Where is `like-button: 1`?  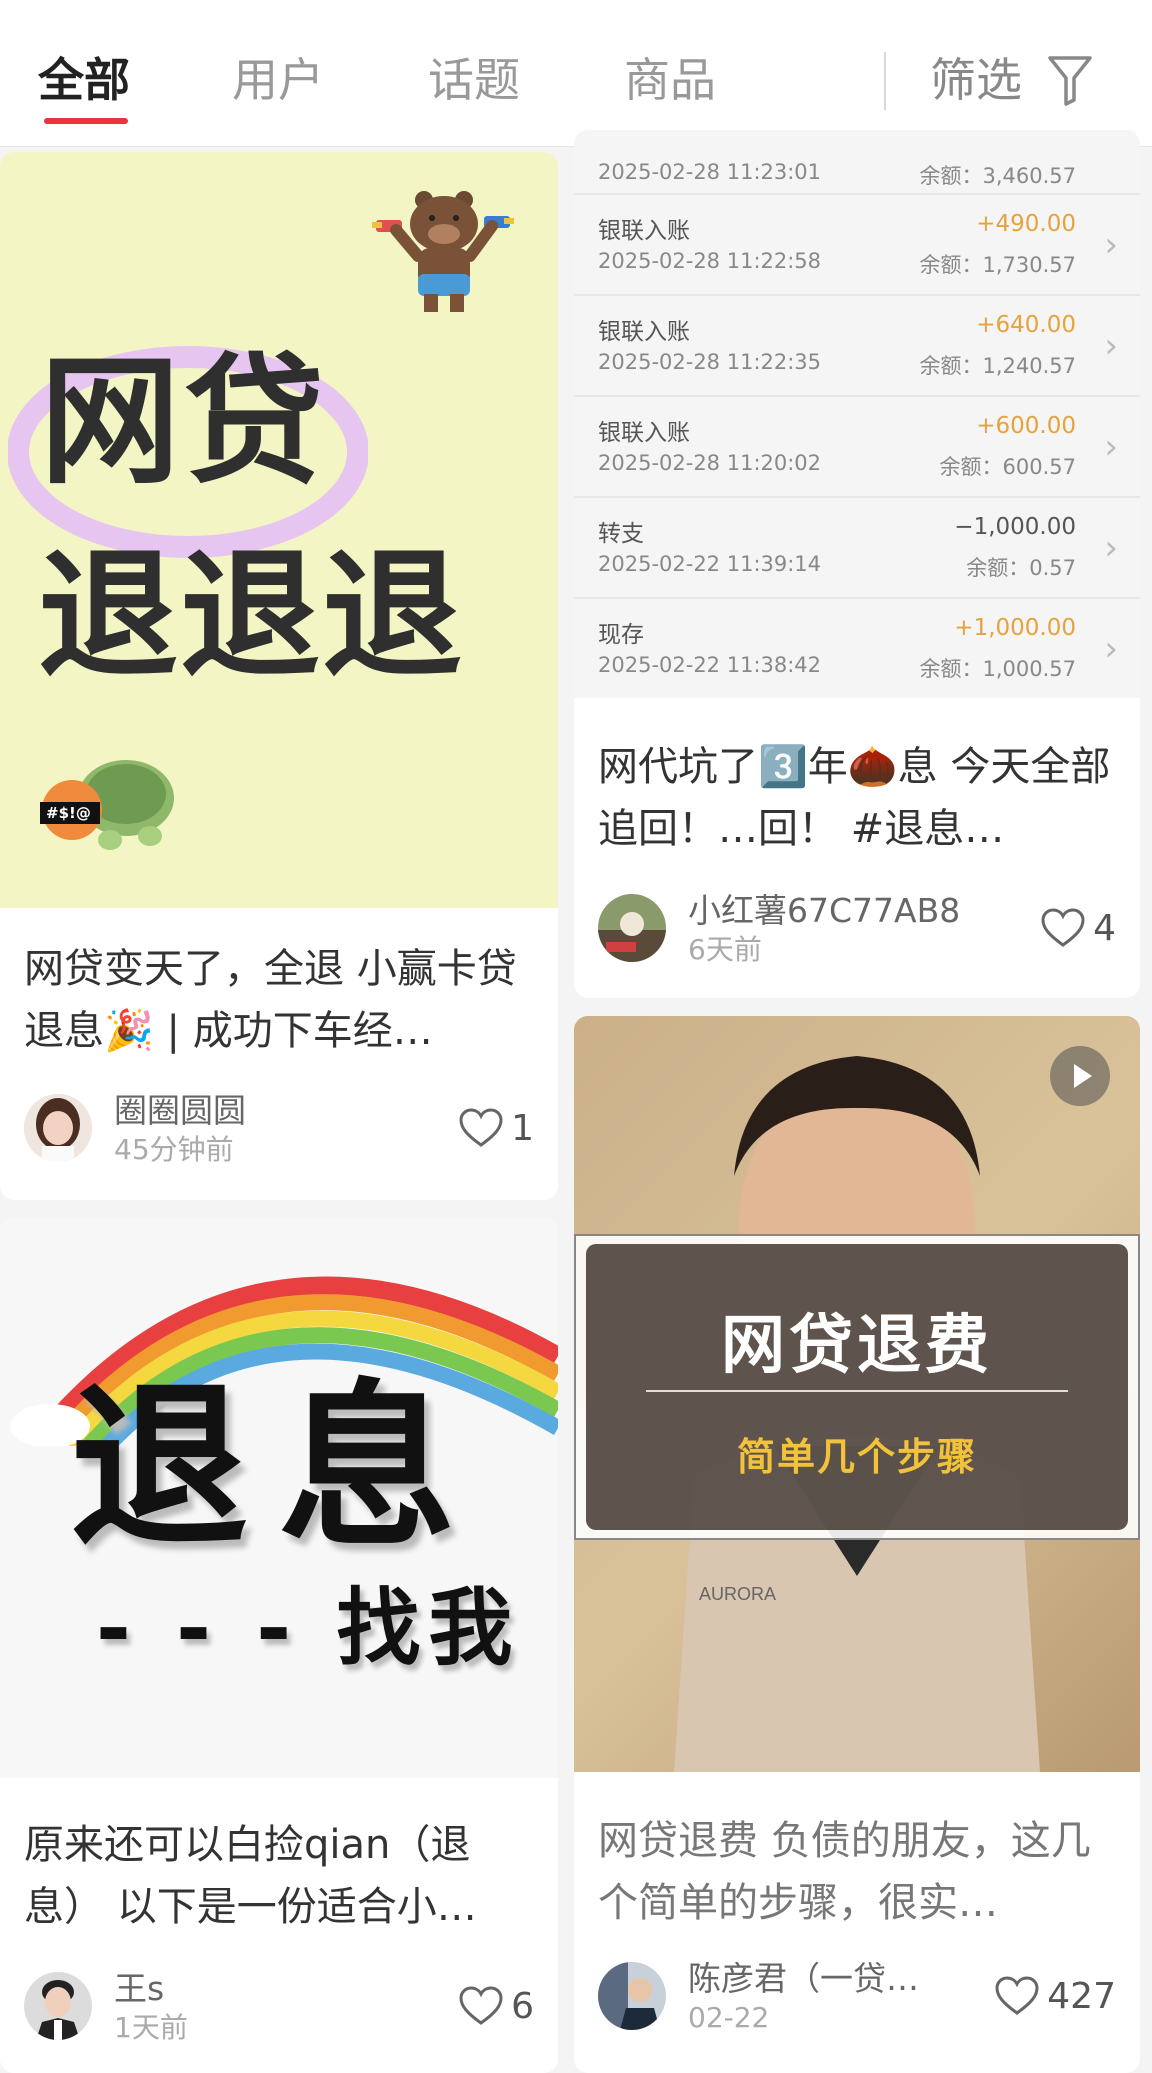 like-button: 1 is located at coordinates (496, 1128).